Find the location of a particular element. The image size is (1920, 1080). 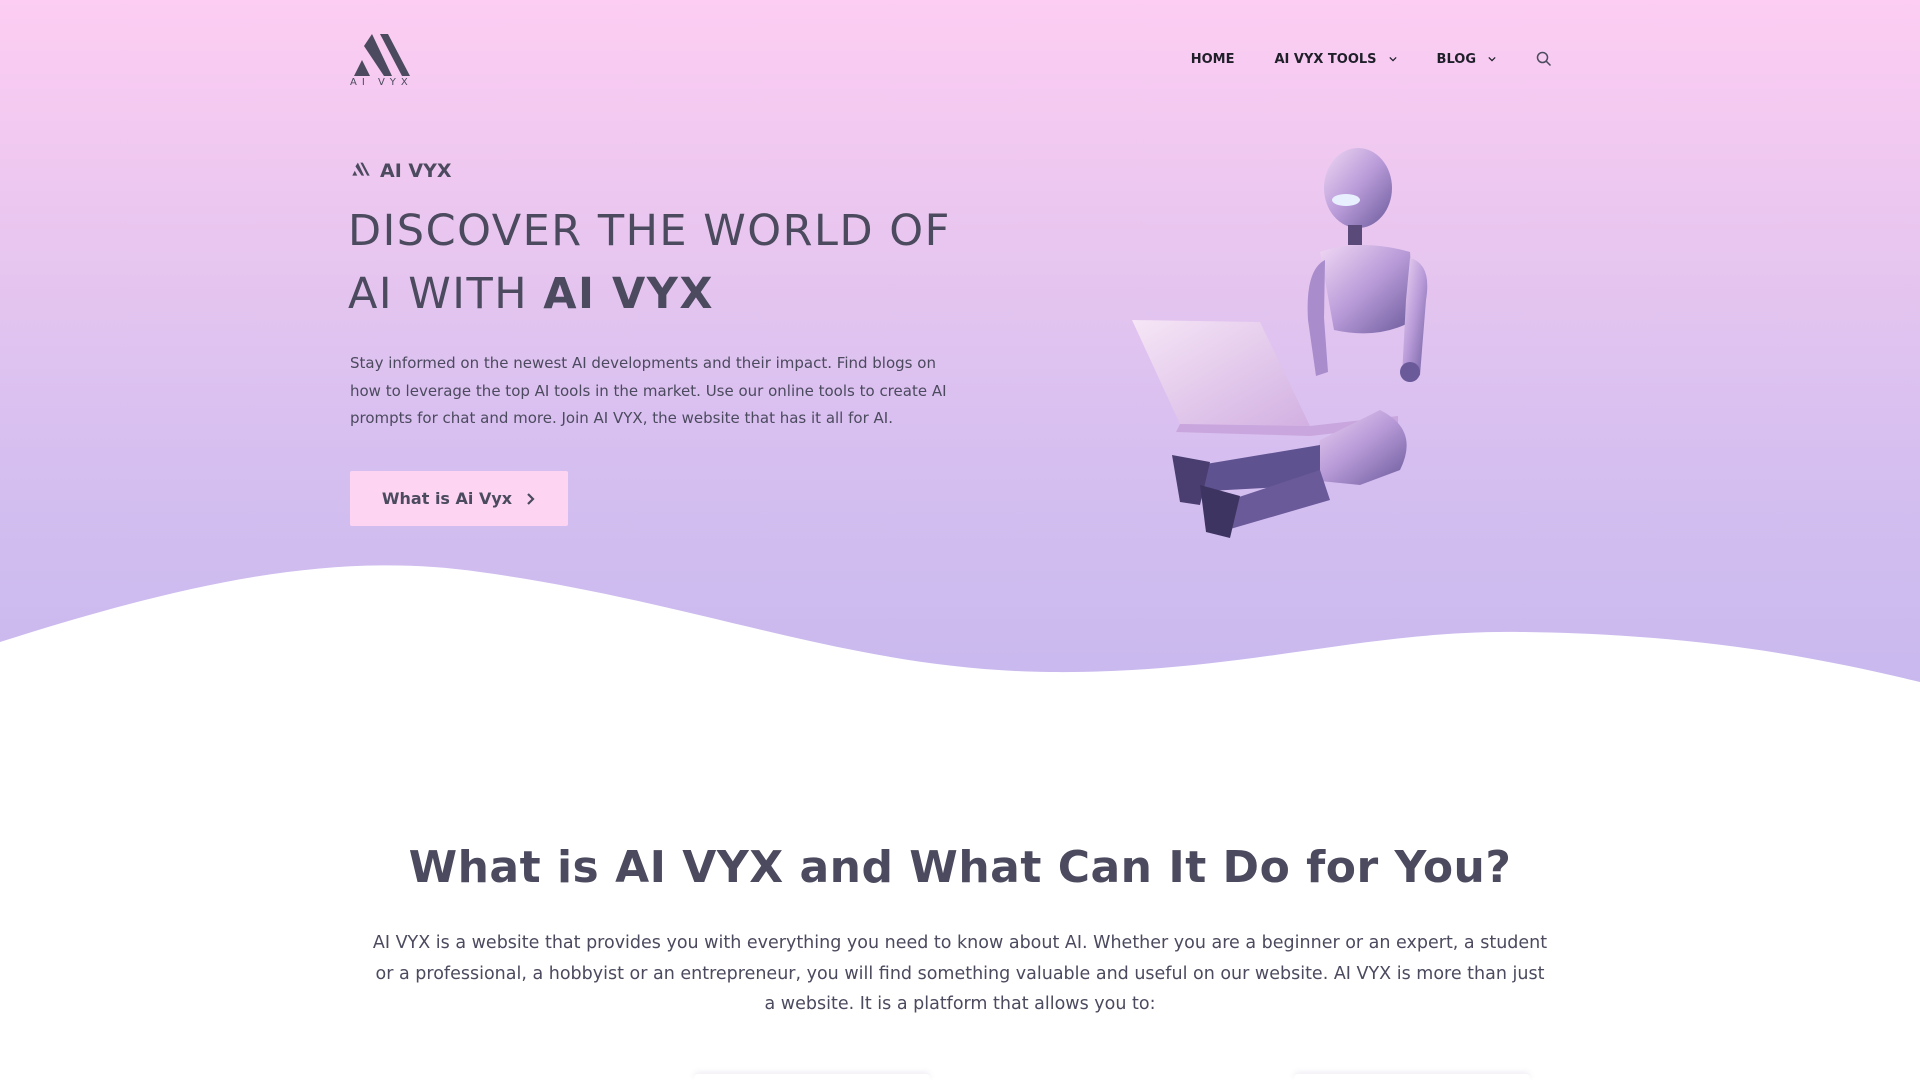

hero-title-line2-bold: AI VYX is located at coordinates (629, 294).